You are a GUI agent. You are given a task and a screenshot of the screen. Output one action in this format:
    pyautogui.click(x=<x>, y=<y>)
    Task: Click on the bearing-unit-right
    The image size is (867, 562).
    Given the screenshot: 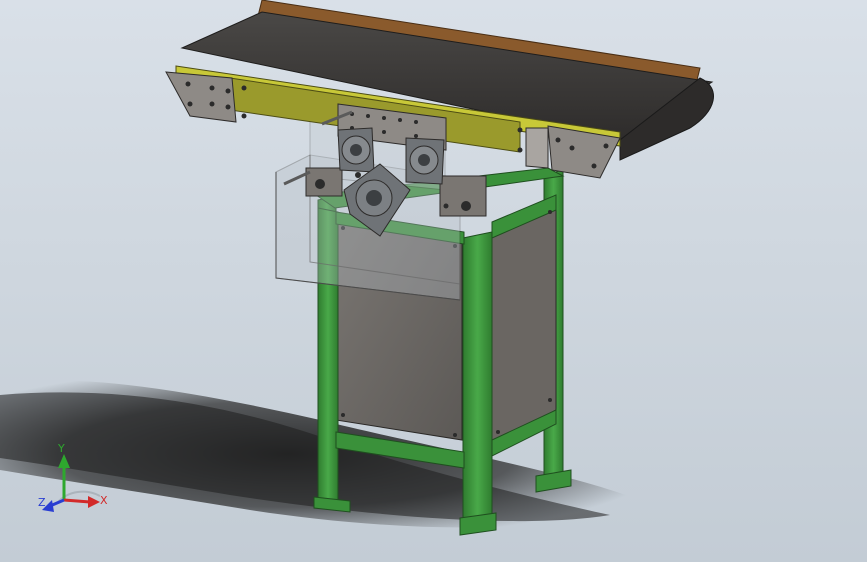 What is the action you would take?
    pyautogui.click(x=425, y=161)
    